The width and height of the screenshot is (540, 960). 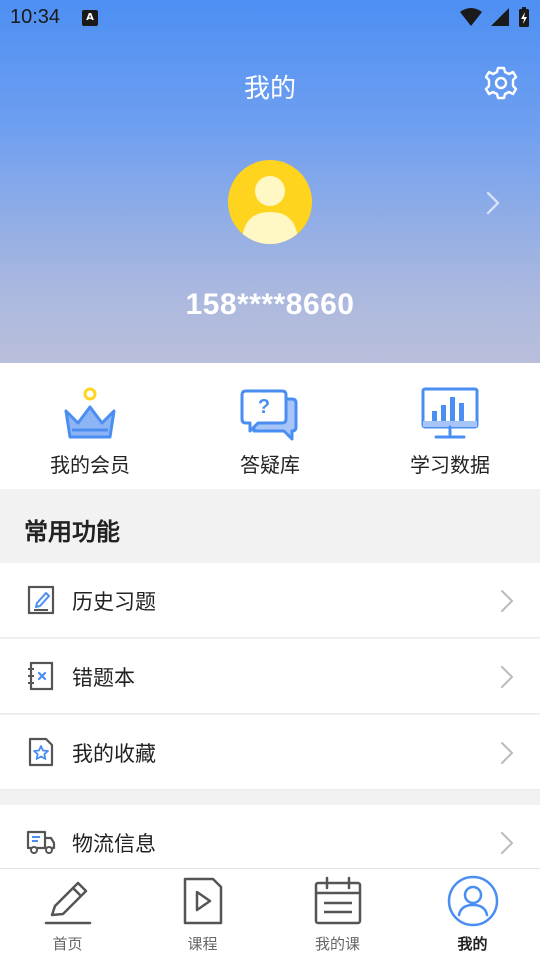 What do you see at coordinates (35, 17) in the screenshot?
I see `status-time: 10:34` at bounding box center [35, 17].